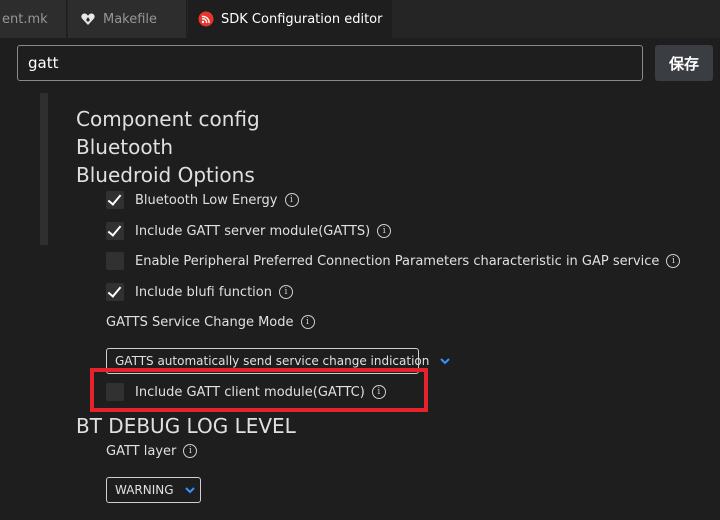 This screenshot has height=520, width=720. What do you see at coordinates (203, 292) in the screenshot?
I see `option-label: Include blufi function` at bounding box center [203, 292].